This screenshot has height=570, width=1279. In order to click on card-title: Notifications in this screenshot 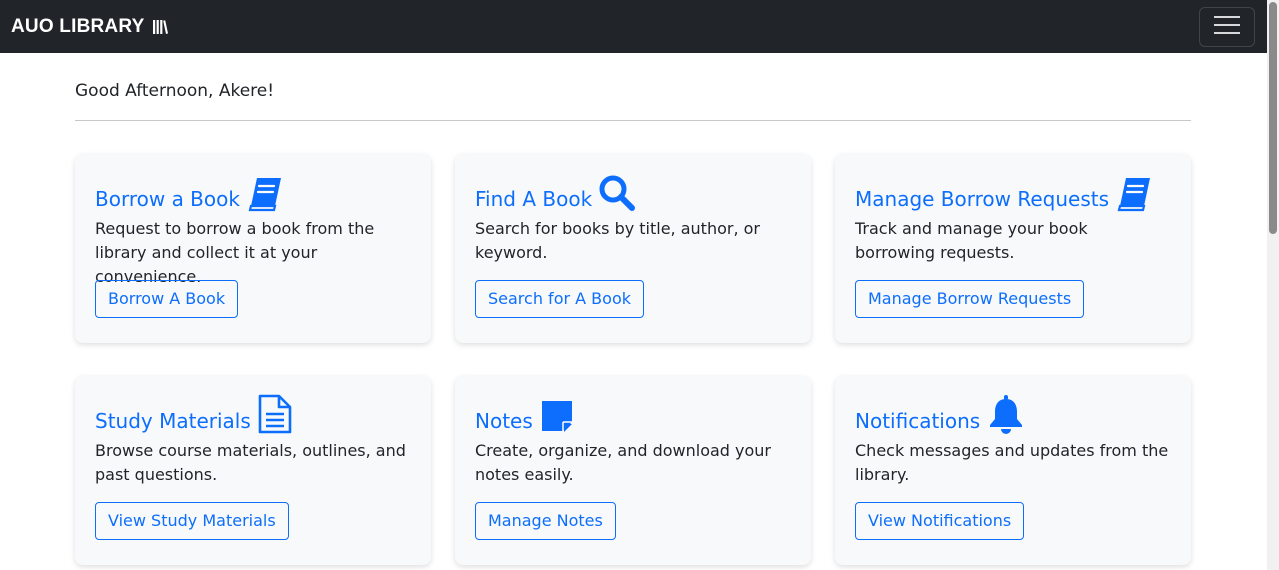, I will do `click(1013, 414)`.